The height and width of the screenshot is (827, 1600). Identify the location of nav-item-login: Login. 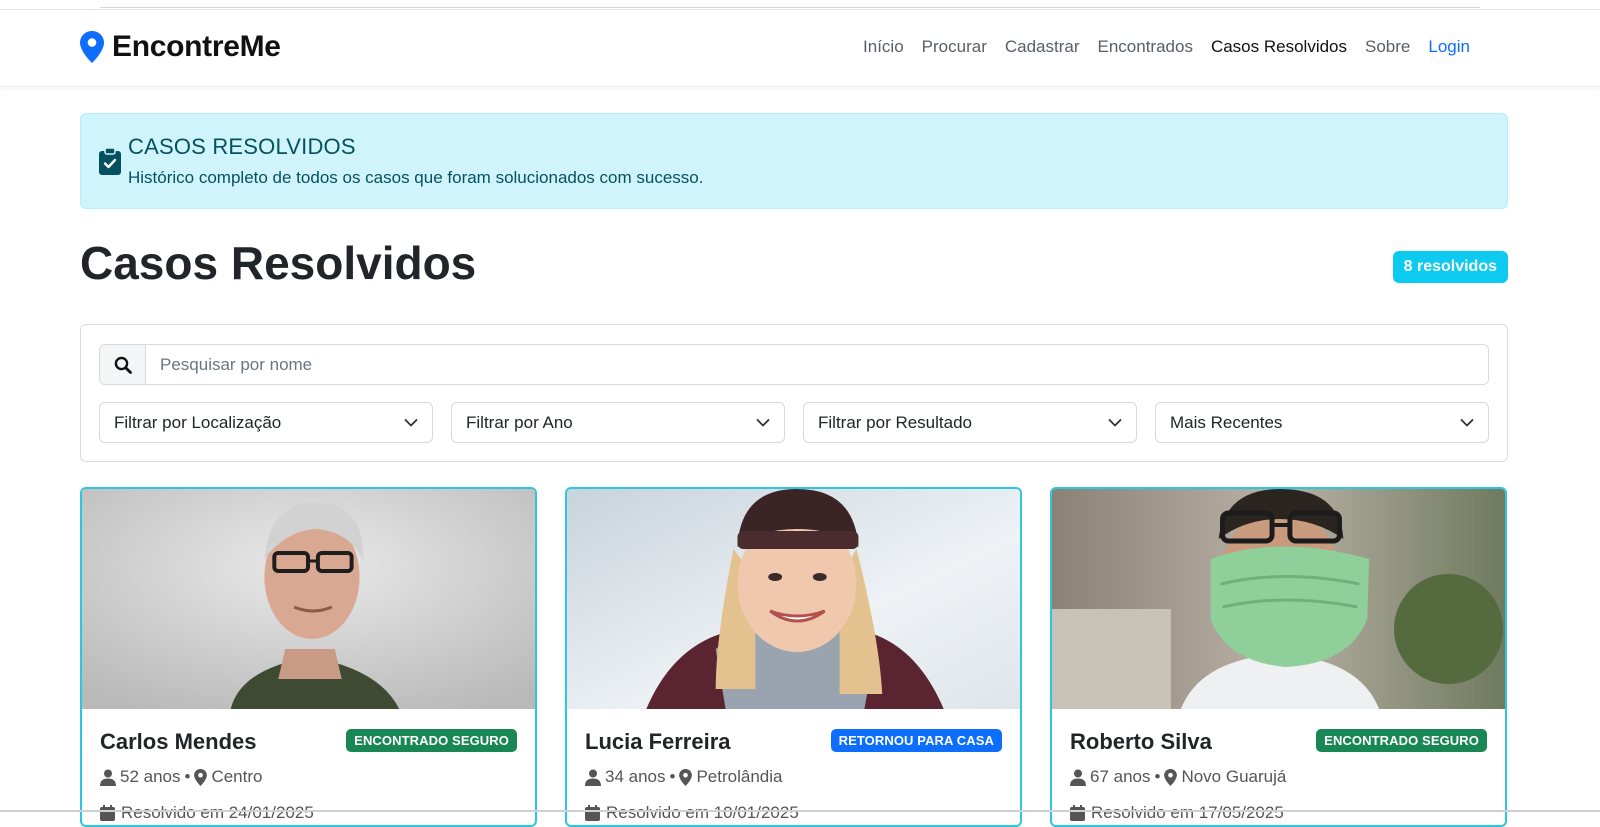
(1449, 47).